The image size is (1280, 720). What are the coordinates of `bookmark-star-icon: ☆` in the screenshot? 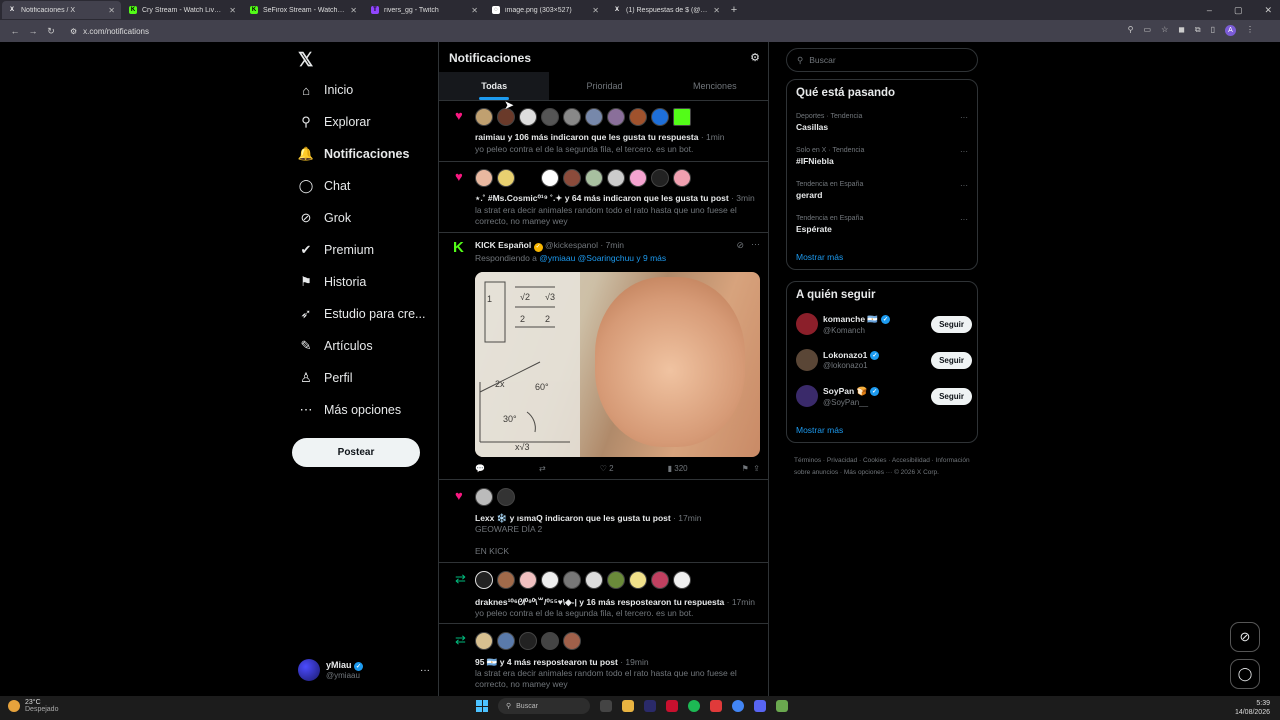 It's located at (1164, 30).